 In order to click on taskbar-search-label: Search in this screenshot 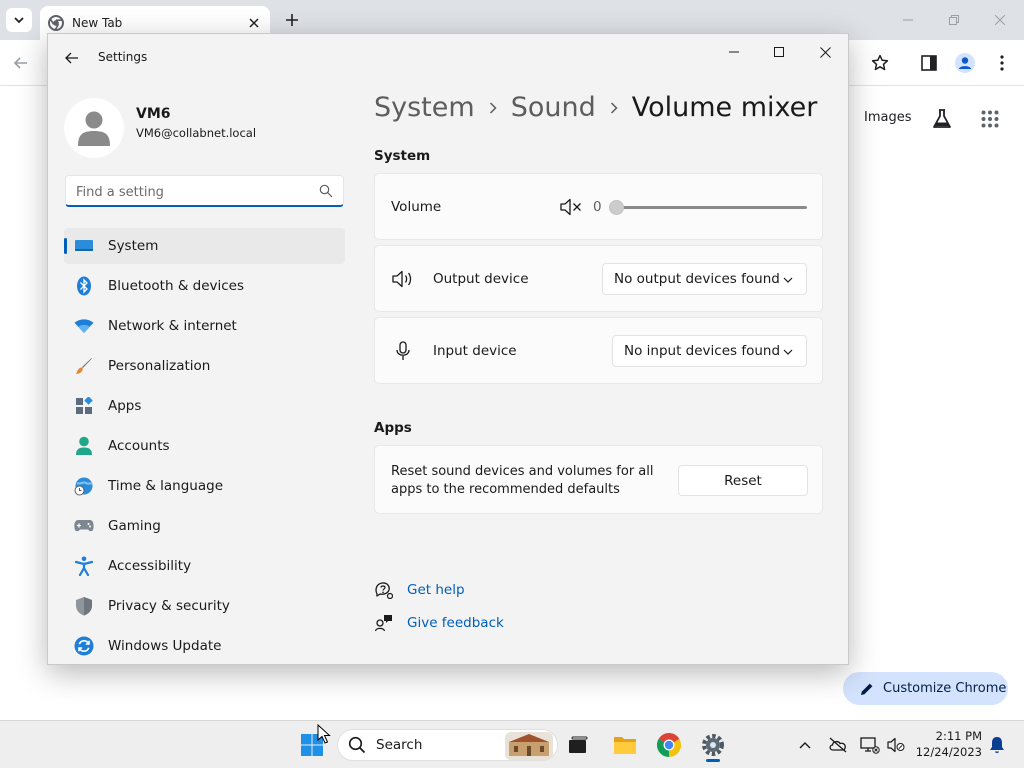, I will do `click(399, 745)`.